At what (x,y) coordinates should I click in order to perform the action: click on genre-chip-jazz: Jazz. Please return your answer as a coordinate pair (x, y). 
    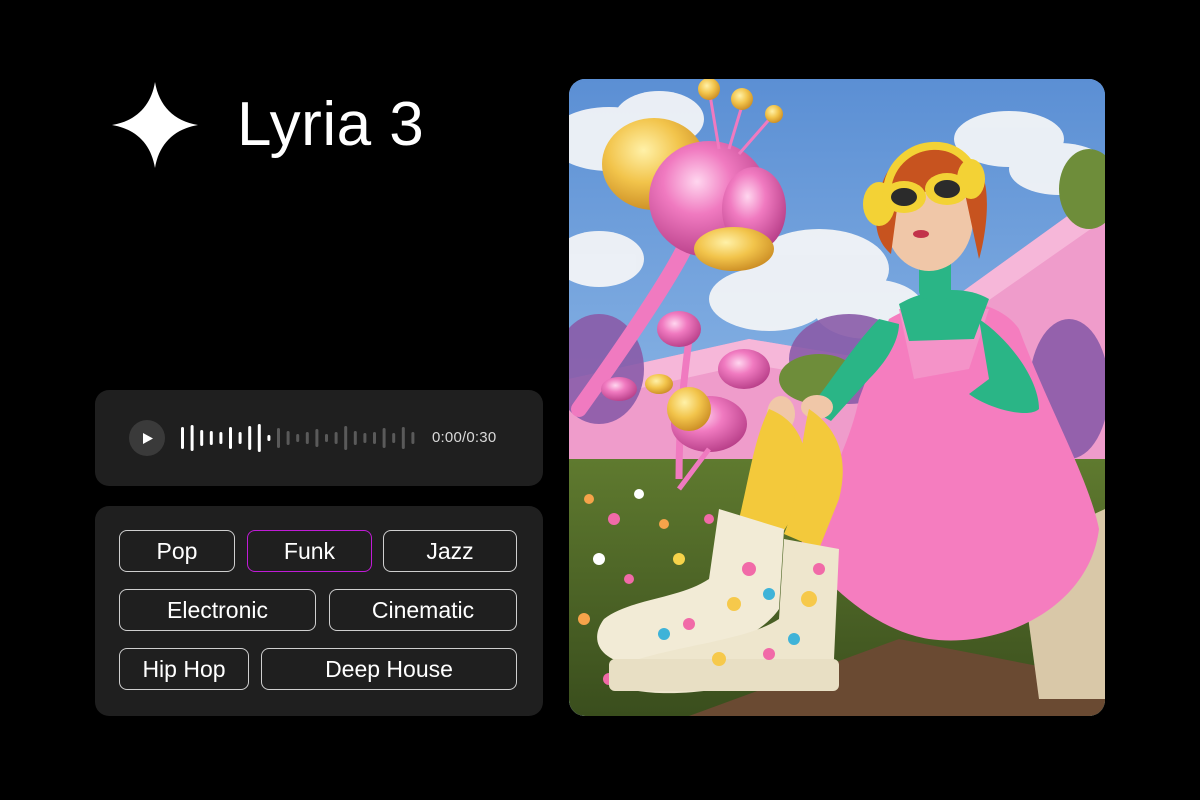
    Looking at the image, I should click on (450, 551).